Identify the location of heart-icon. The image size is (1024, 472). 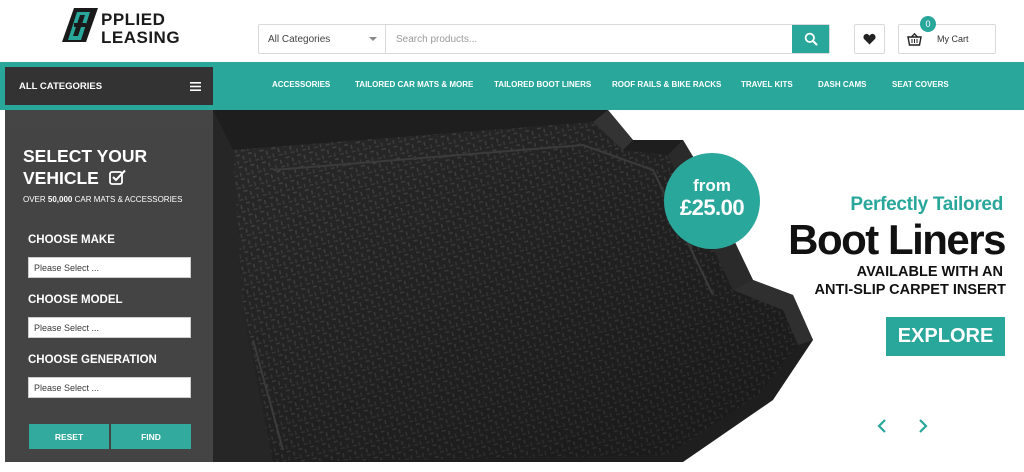
(869, 39).